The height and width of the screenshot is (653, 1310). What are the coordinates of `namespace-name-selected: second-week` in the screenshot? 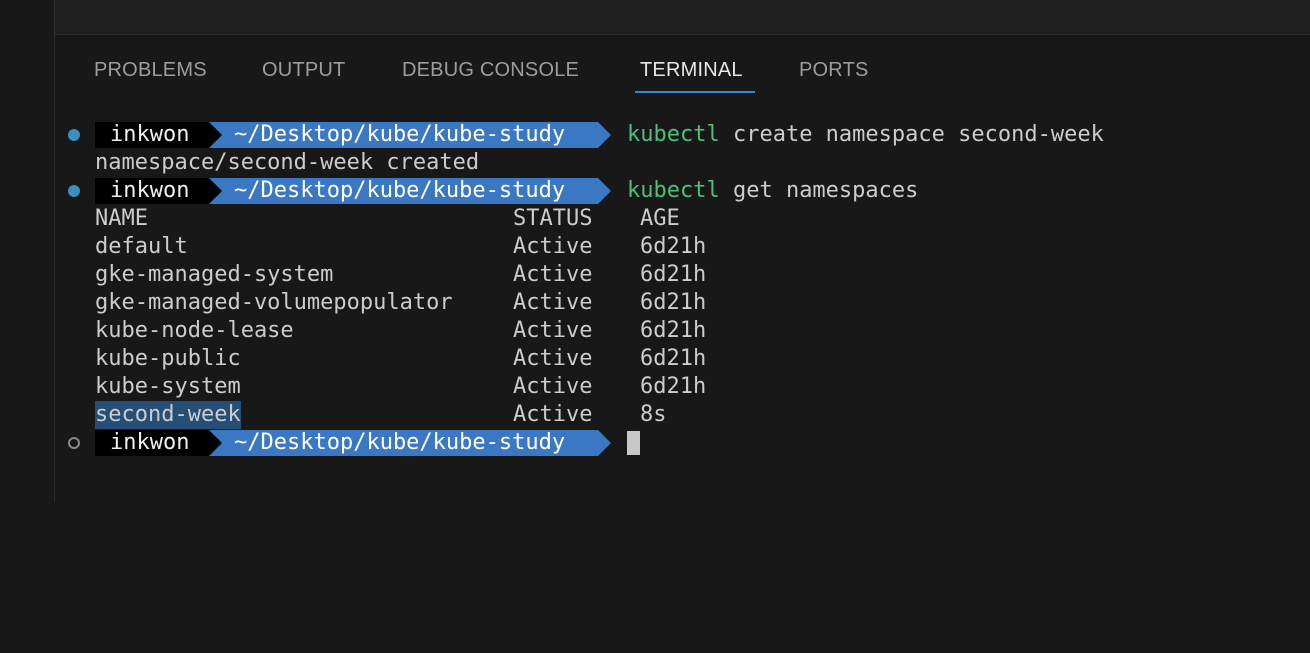 It's located at (168, 415).